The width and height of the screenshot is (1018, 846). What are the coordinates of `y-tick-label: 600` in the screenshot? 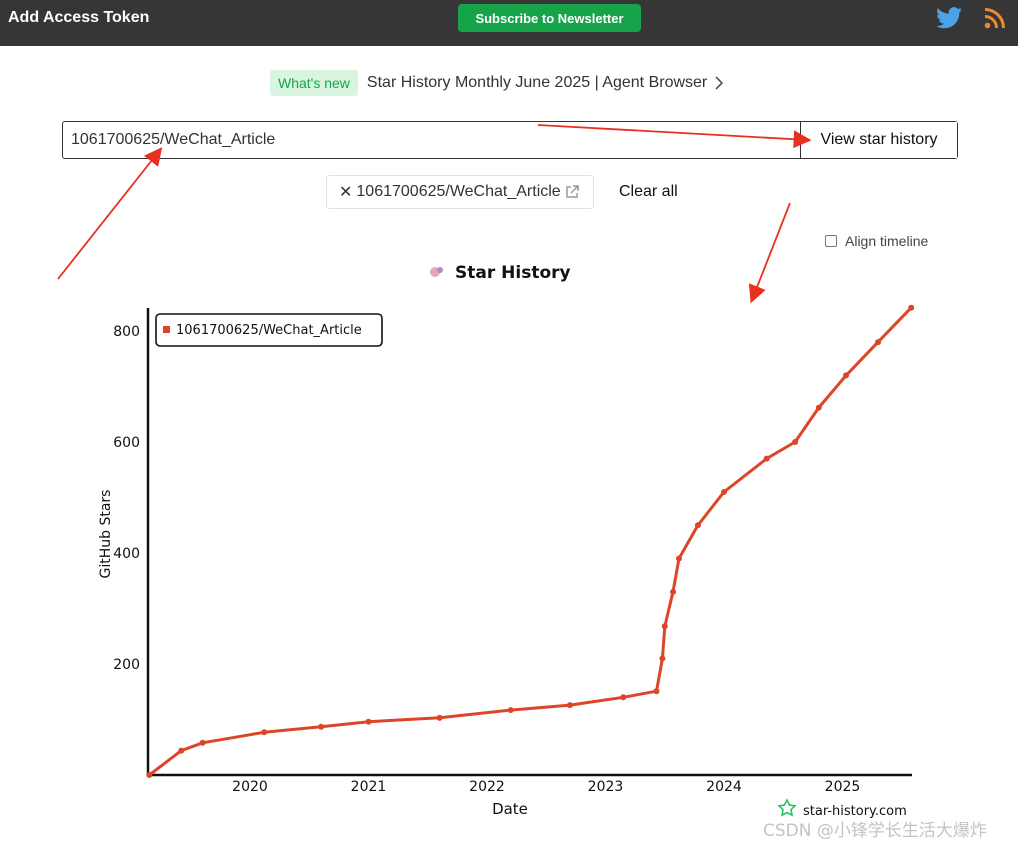 It's located at (126, 443).